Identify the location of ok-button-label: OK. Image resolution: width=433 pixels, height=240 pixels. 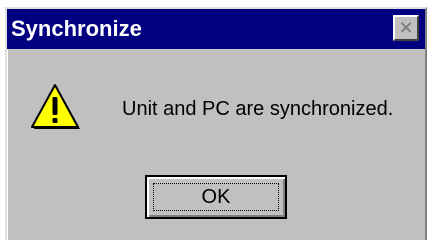
(216, 197).